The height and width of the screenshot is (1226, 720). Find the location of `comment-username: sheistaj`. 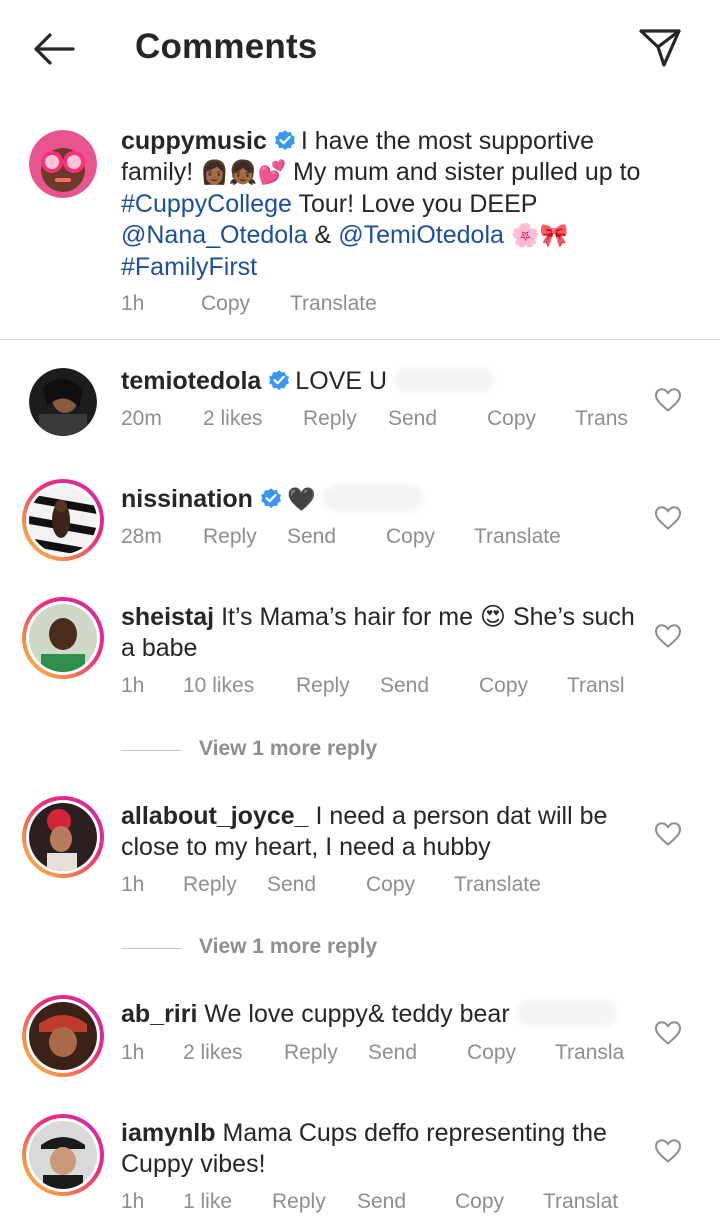

comment-username: sheistaj is located at coordinates (167, 617).